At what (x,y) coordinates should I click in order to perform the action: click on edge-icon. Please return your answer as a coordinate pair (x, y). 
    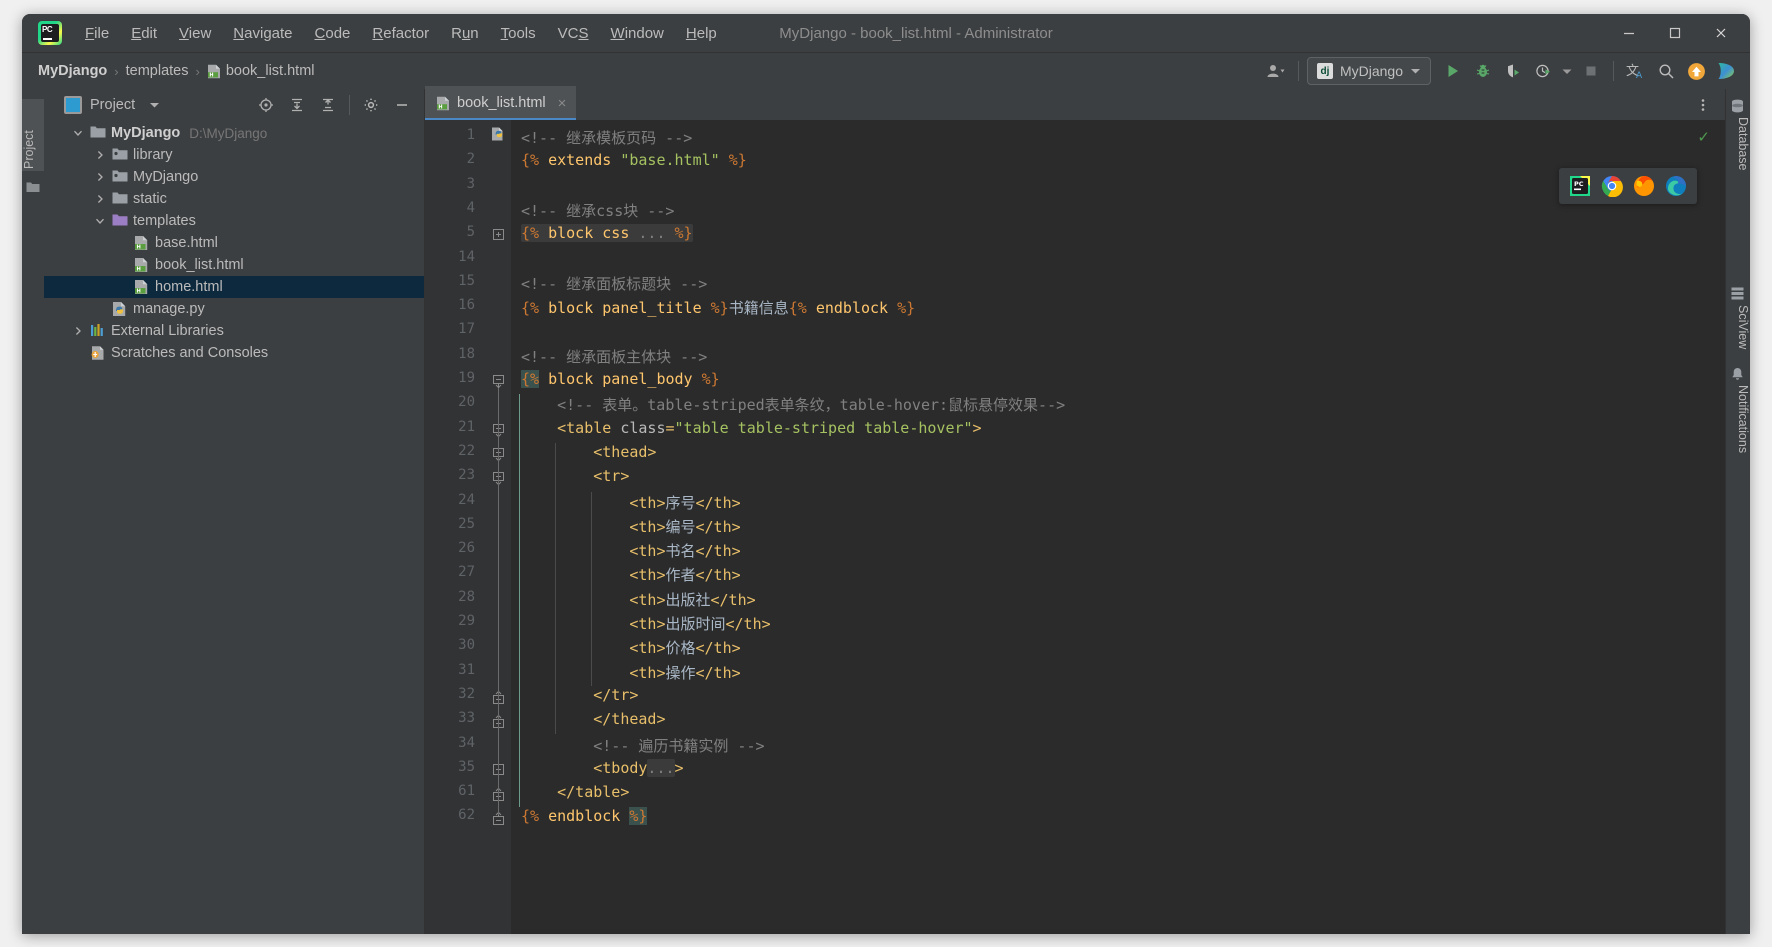
    Looking at the image, I should click on (1676, 186).